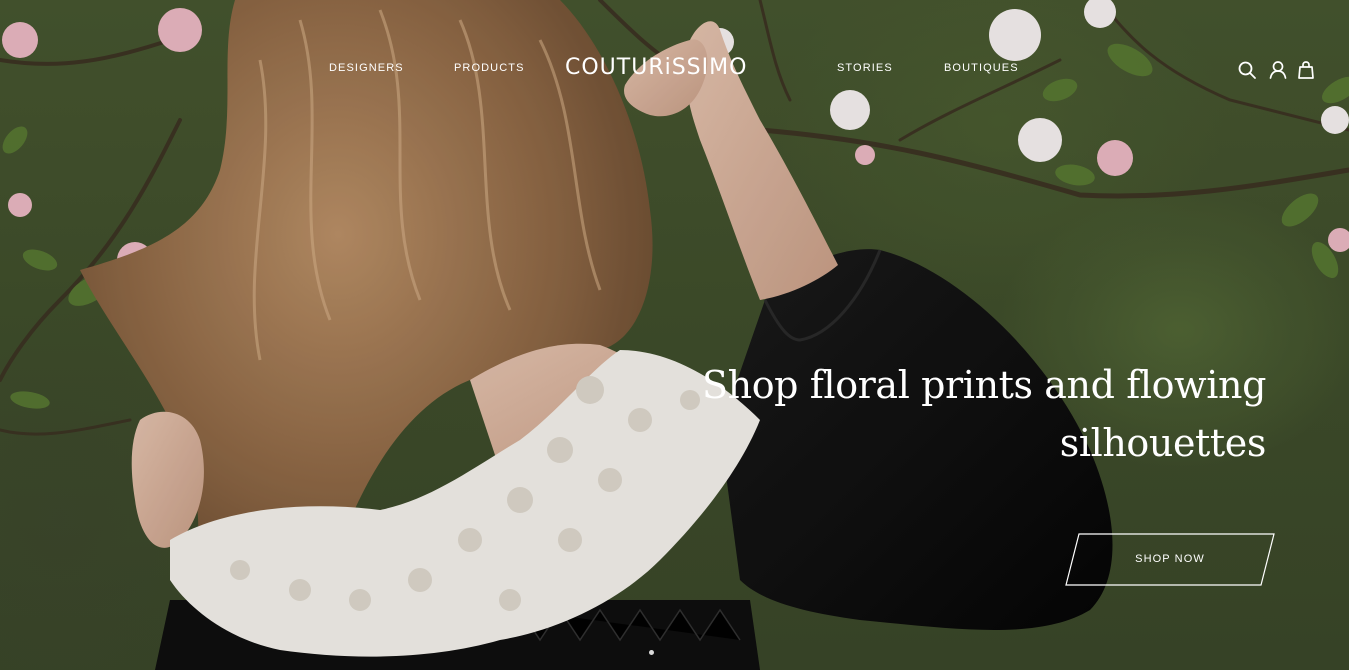 The image size is (1349, 670). I want to click on account-icon, so click(1278, 70).